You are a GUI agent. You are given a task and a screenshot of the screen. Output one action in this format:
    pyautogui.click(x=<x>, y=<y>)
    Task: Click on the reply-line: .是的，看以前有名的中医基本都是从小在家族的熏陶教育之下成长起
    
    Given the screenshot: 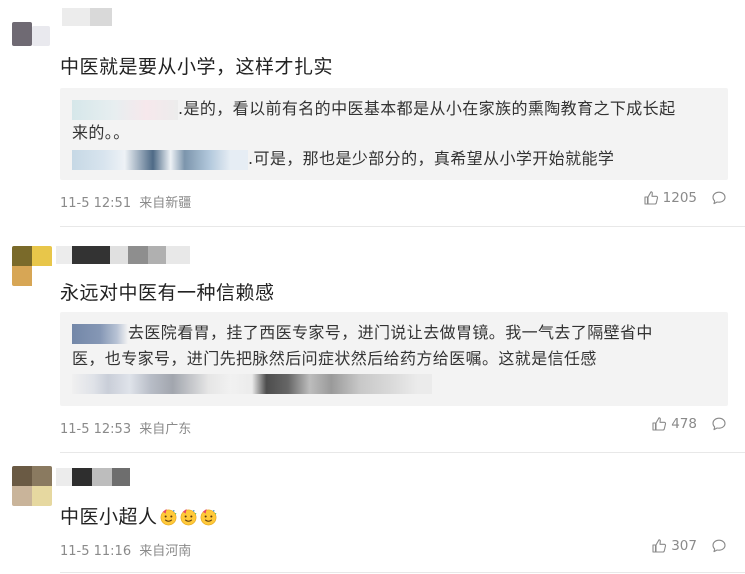 What is the action you would take?
    pyautogui.click(x=374, y=109)
    